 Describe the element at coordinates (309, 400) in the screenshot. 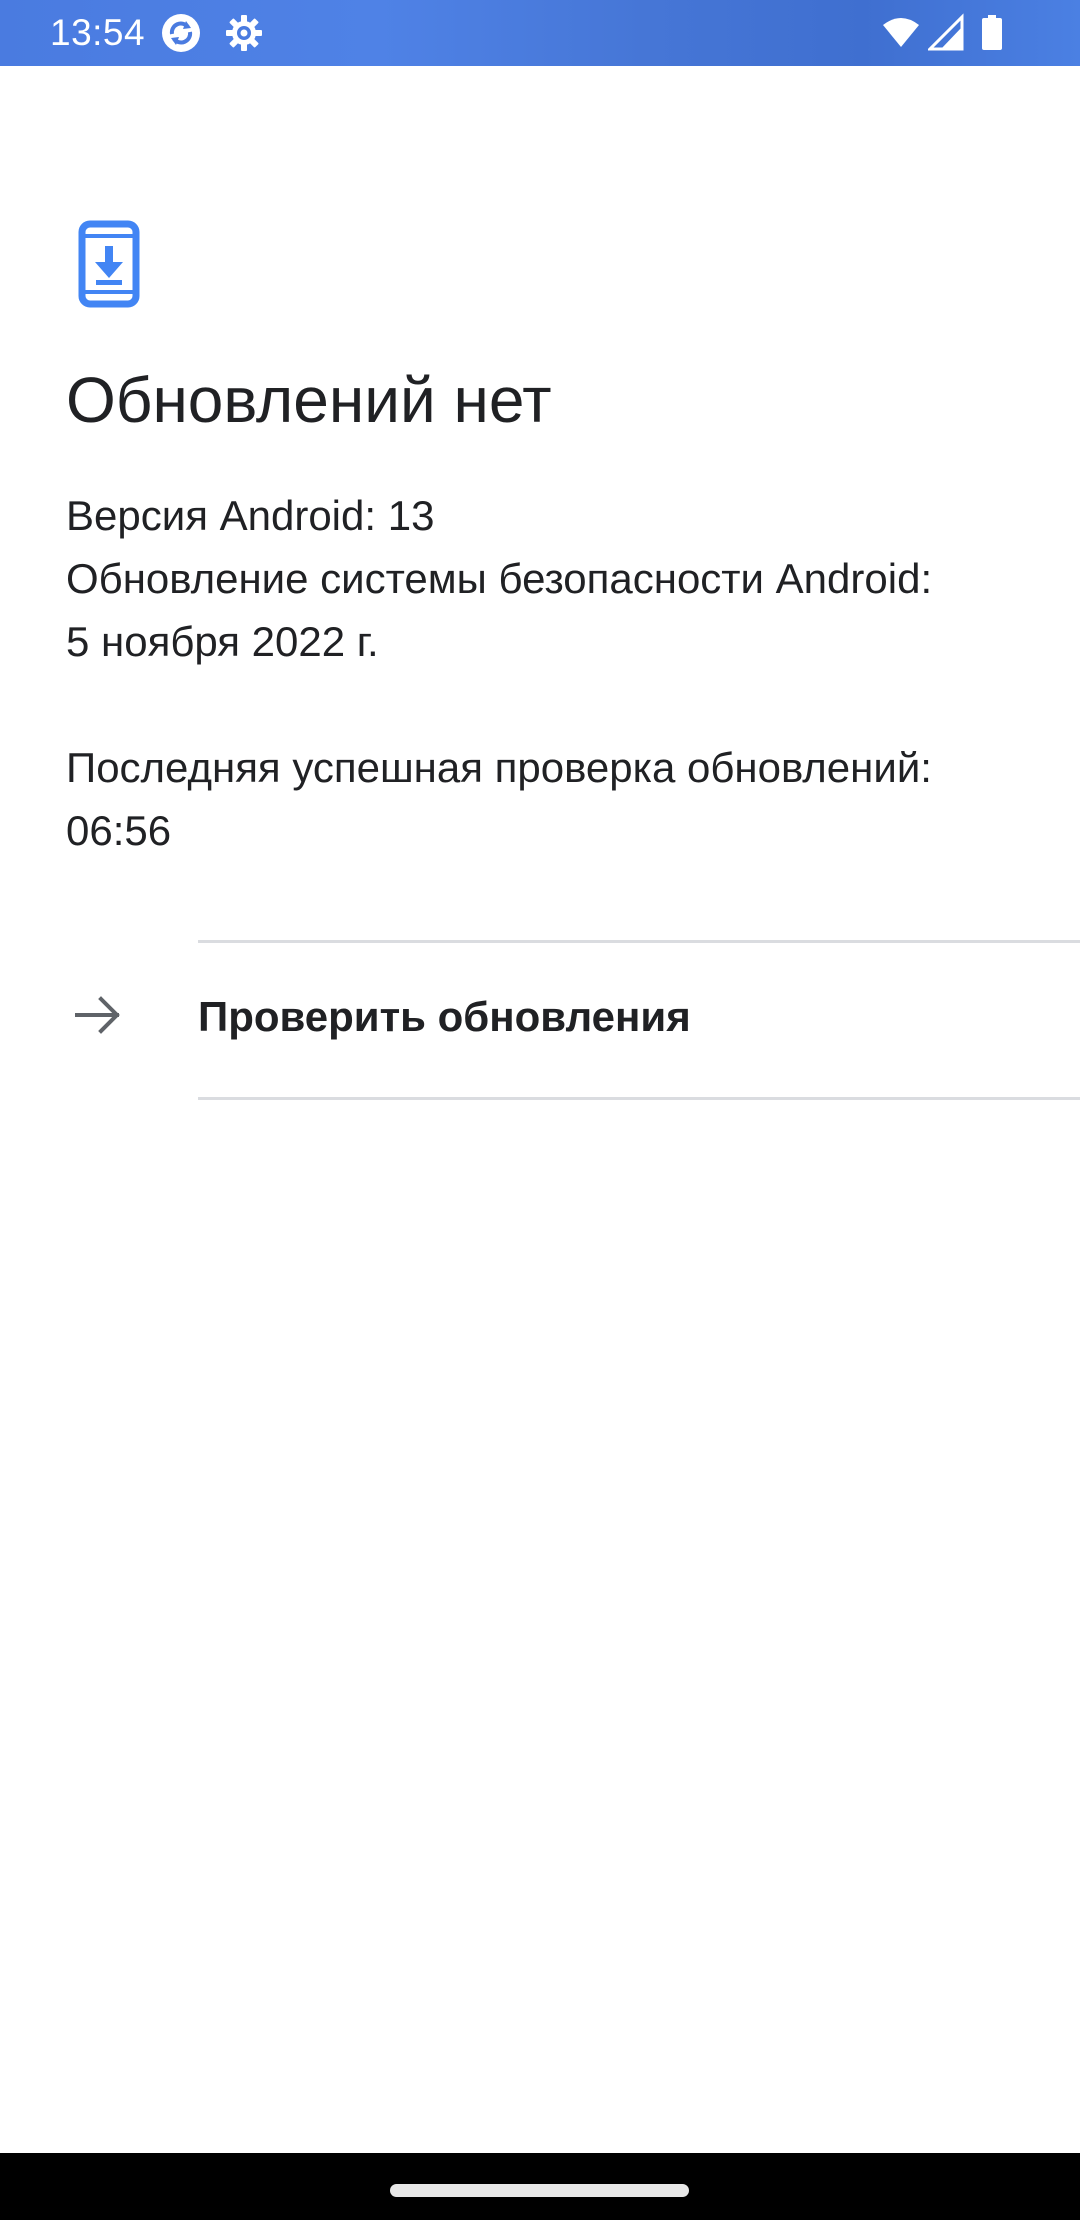

I see `page-title: Обновлений нет` at that location.